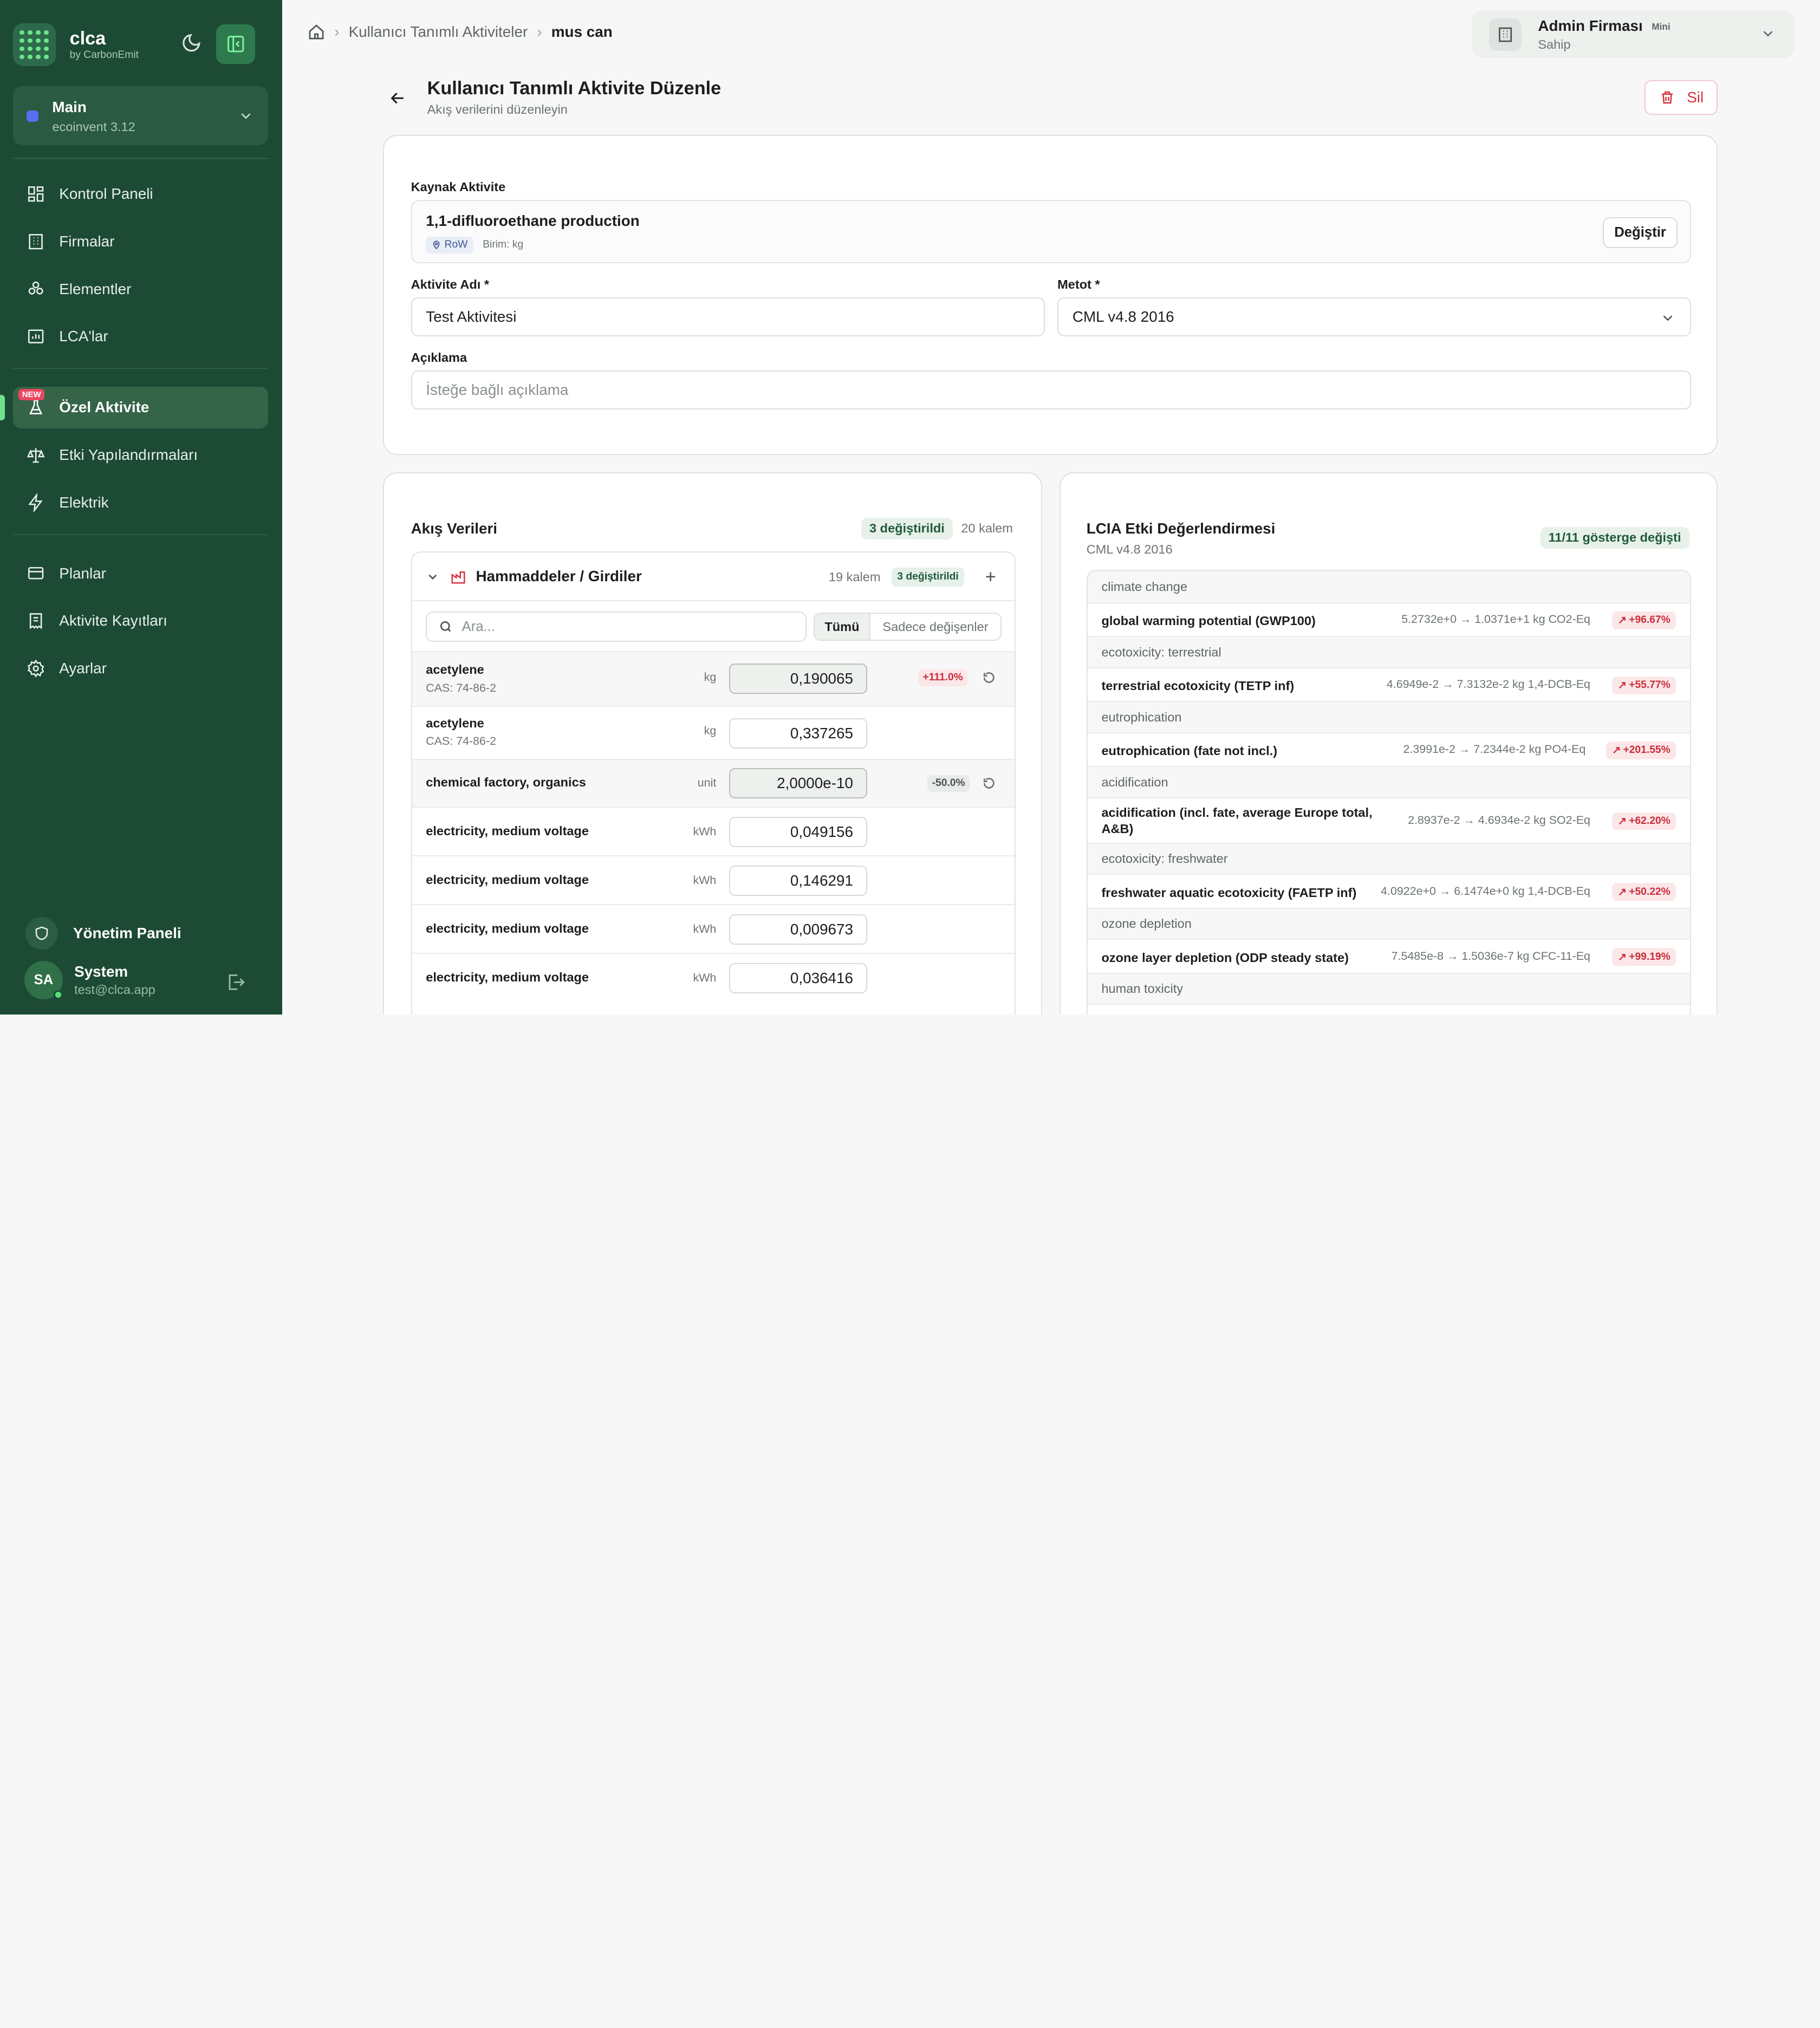  What do you see at coordinates (1633, 34) in the screenshot?
I see `organization-switcher: Admin Firması Mini Sahip` at bounding box center [1633, 34].